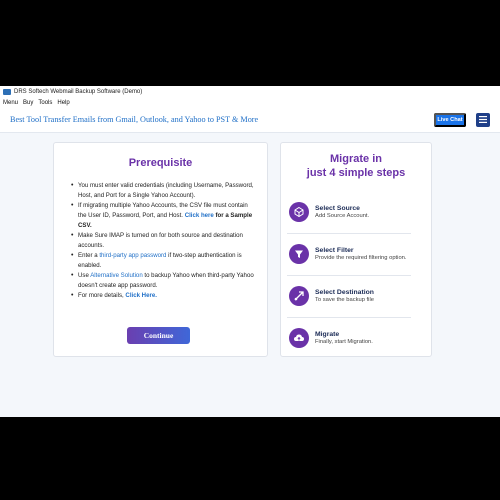 The height and width of the screenshot is (500, 500). Describe the element at coordinates (63, 103) in the screenshot. I see `menu-item-help: Help` at that location.